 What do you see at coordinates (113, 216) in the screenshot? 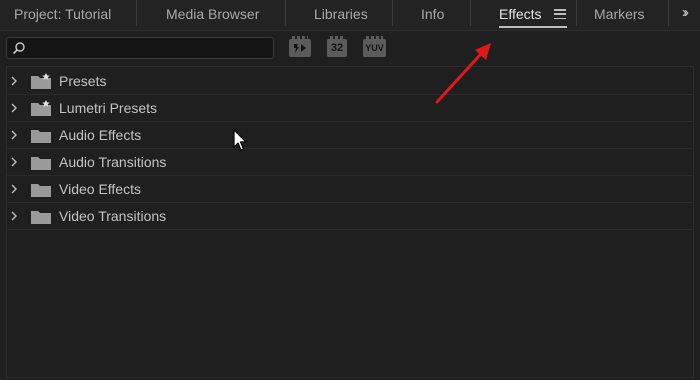
I see `list-item-label: Video Transitions` at bounding box center [113, 216].